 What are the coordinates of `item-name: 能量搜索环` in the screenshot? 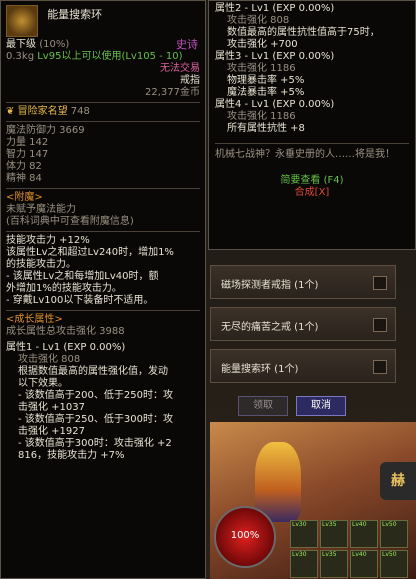 It's located at (75, 14).